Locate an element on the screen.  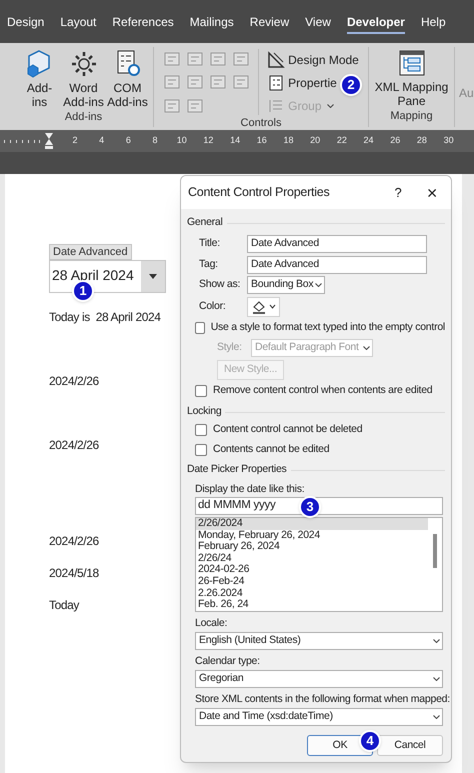
checkbox-label: Remove content control when contents are edited is located at coordinates (322, 390).